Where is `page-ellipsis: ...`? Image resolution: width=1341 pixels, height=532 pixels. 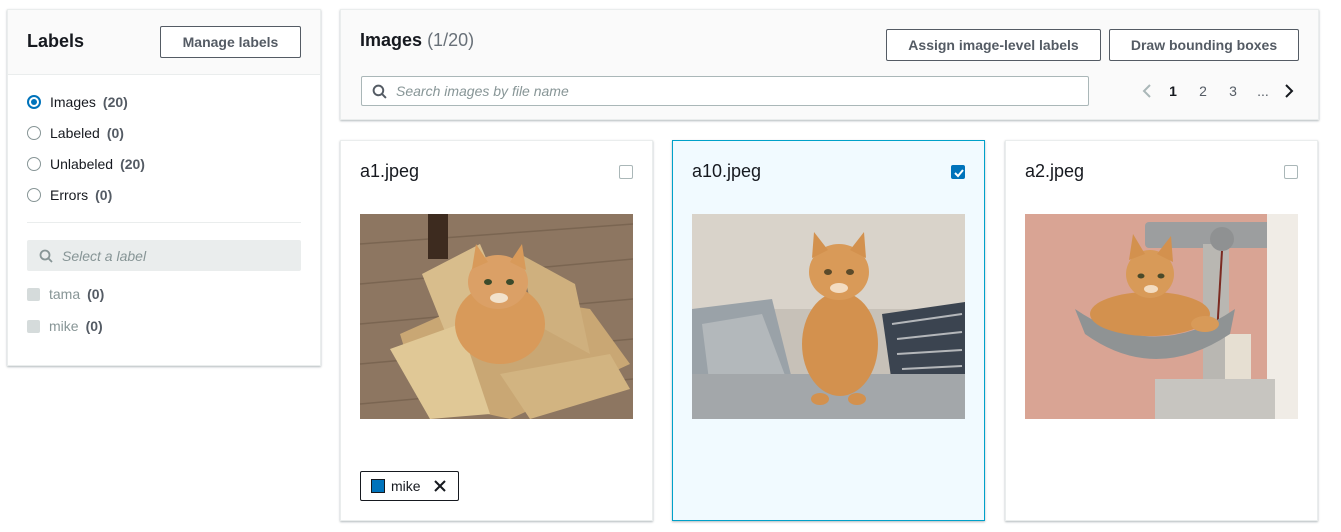
page-ellipsis: ... is located at coordinates (1263, 91).